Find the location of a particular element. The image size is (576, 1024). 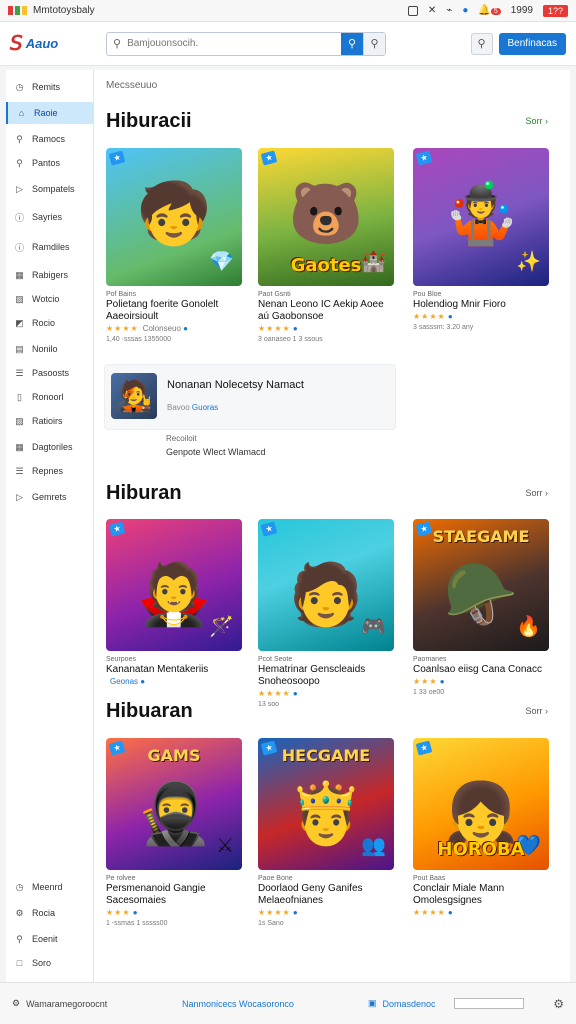

status-tag: 1?? is located at coordinates (555, 10).